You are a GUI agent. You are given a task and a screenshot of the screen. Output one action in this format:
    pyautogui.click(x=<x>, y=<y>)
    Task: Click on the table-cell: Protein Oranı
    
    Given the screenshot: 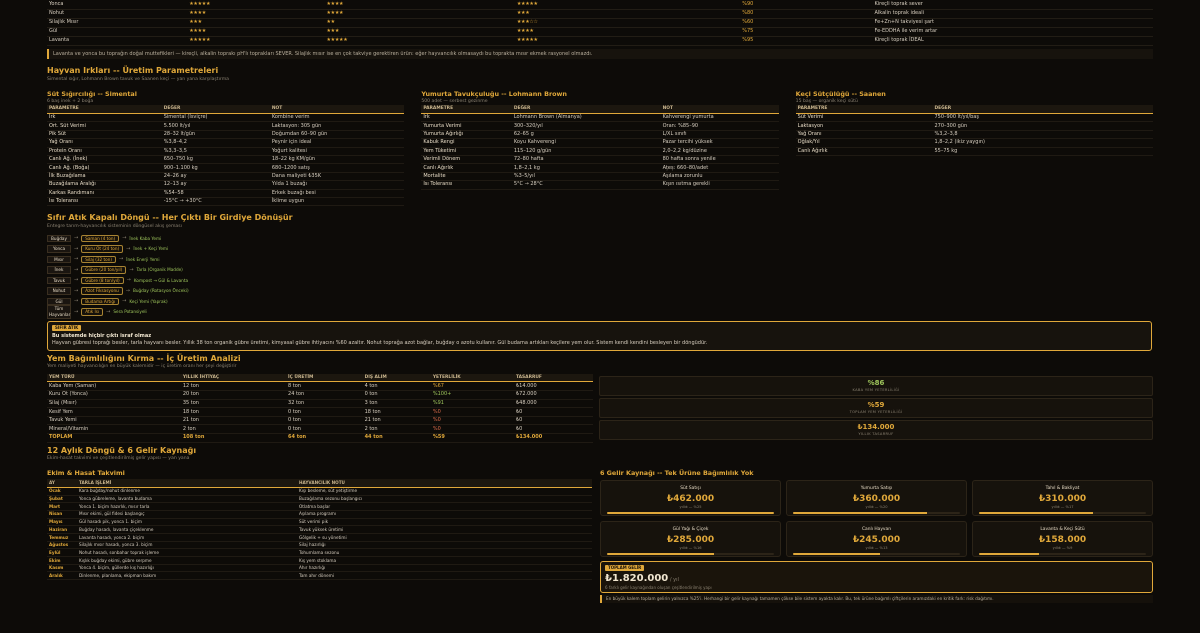 What is the action you would take?
    pyautogui.click(x=104, y=151)
    